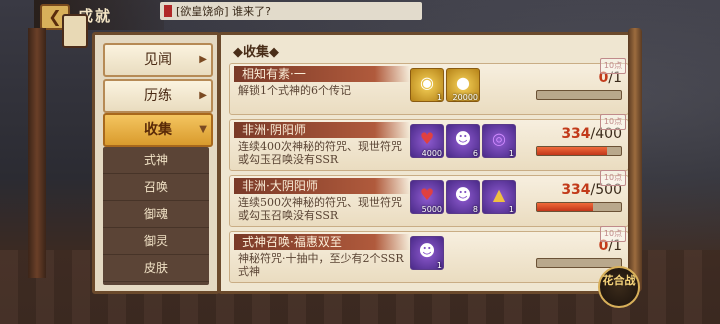 Image resolution: width=720 pixels, height=324 pixels. I want to click on flower-battle-button: 花合战, so click(619, 287).